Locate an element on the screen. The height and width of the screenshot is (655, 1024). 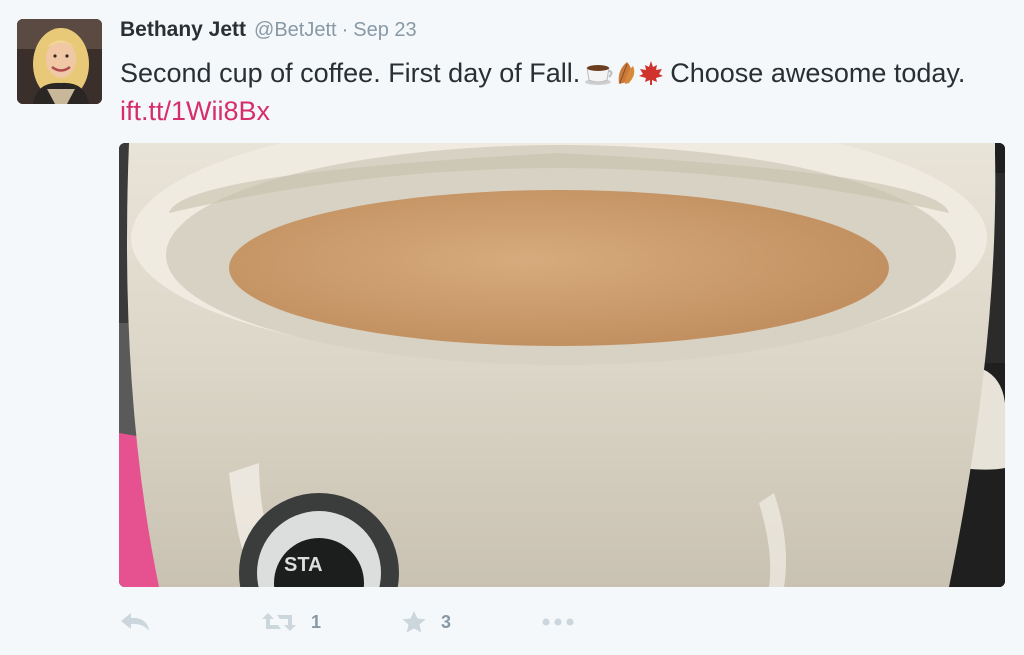
svg-text: STA is located at coordinates (303, 565).